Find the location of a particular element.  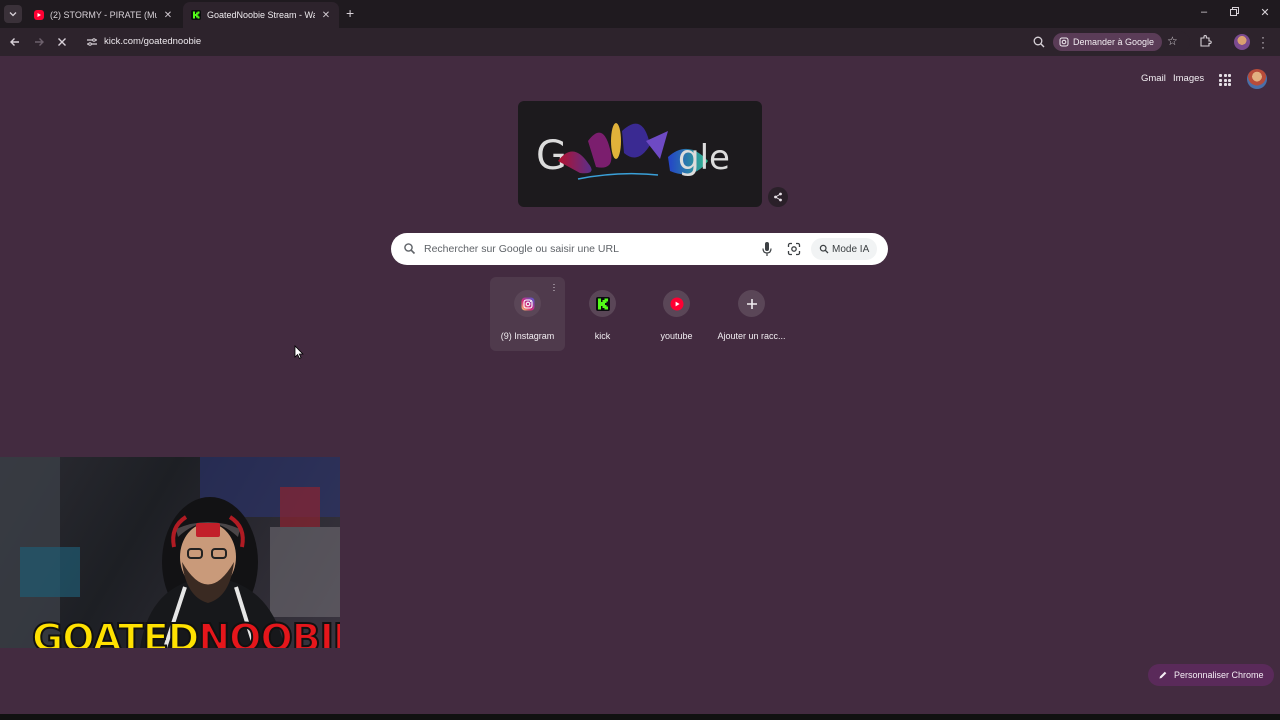

close-window-icon: ✕ is located at coordinates (1265, 12).